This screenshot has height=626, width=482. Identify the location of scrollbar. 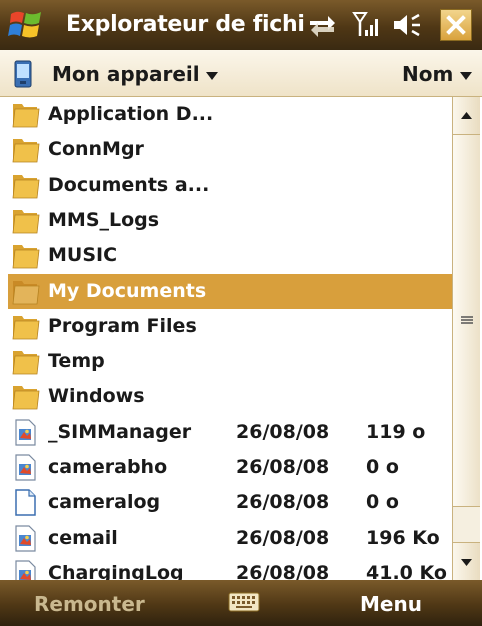
(466, 338).